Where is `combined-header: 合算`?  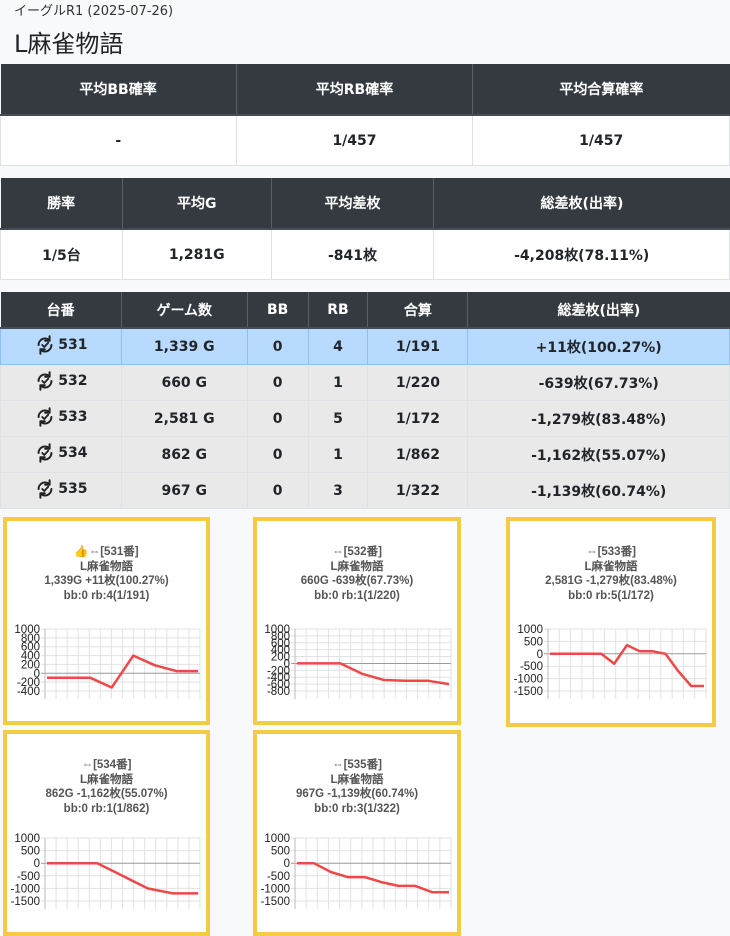
combined-header: 合算 is located at coordinates (418, 310).